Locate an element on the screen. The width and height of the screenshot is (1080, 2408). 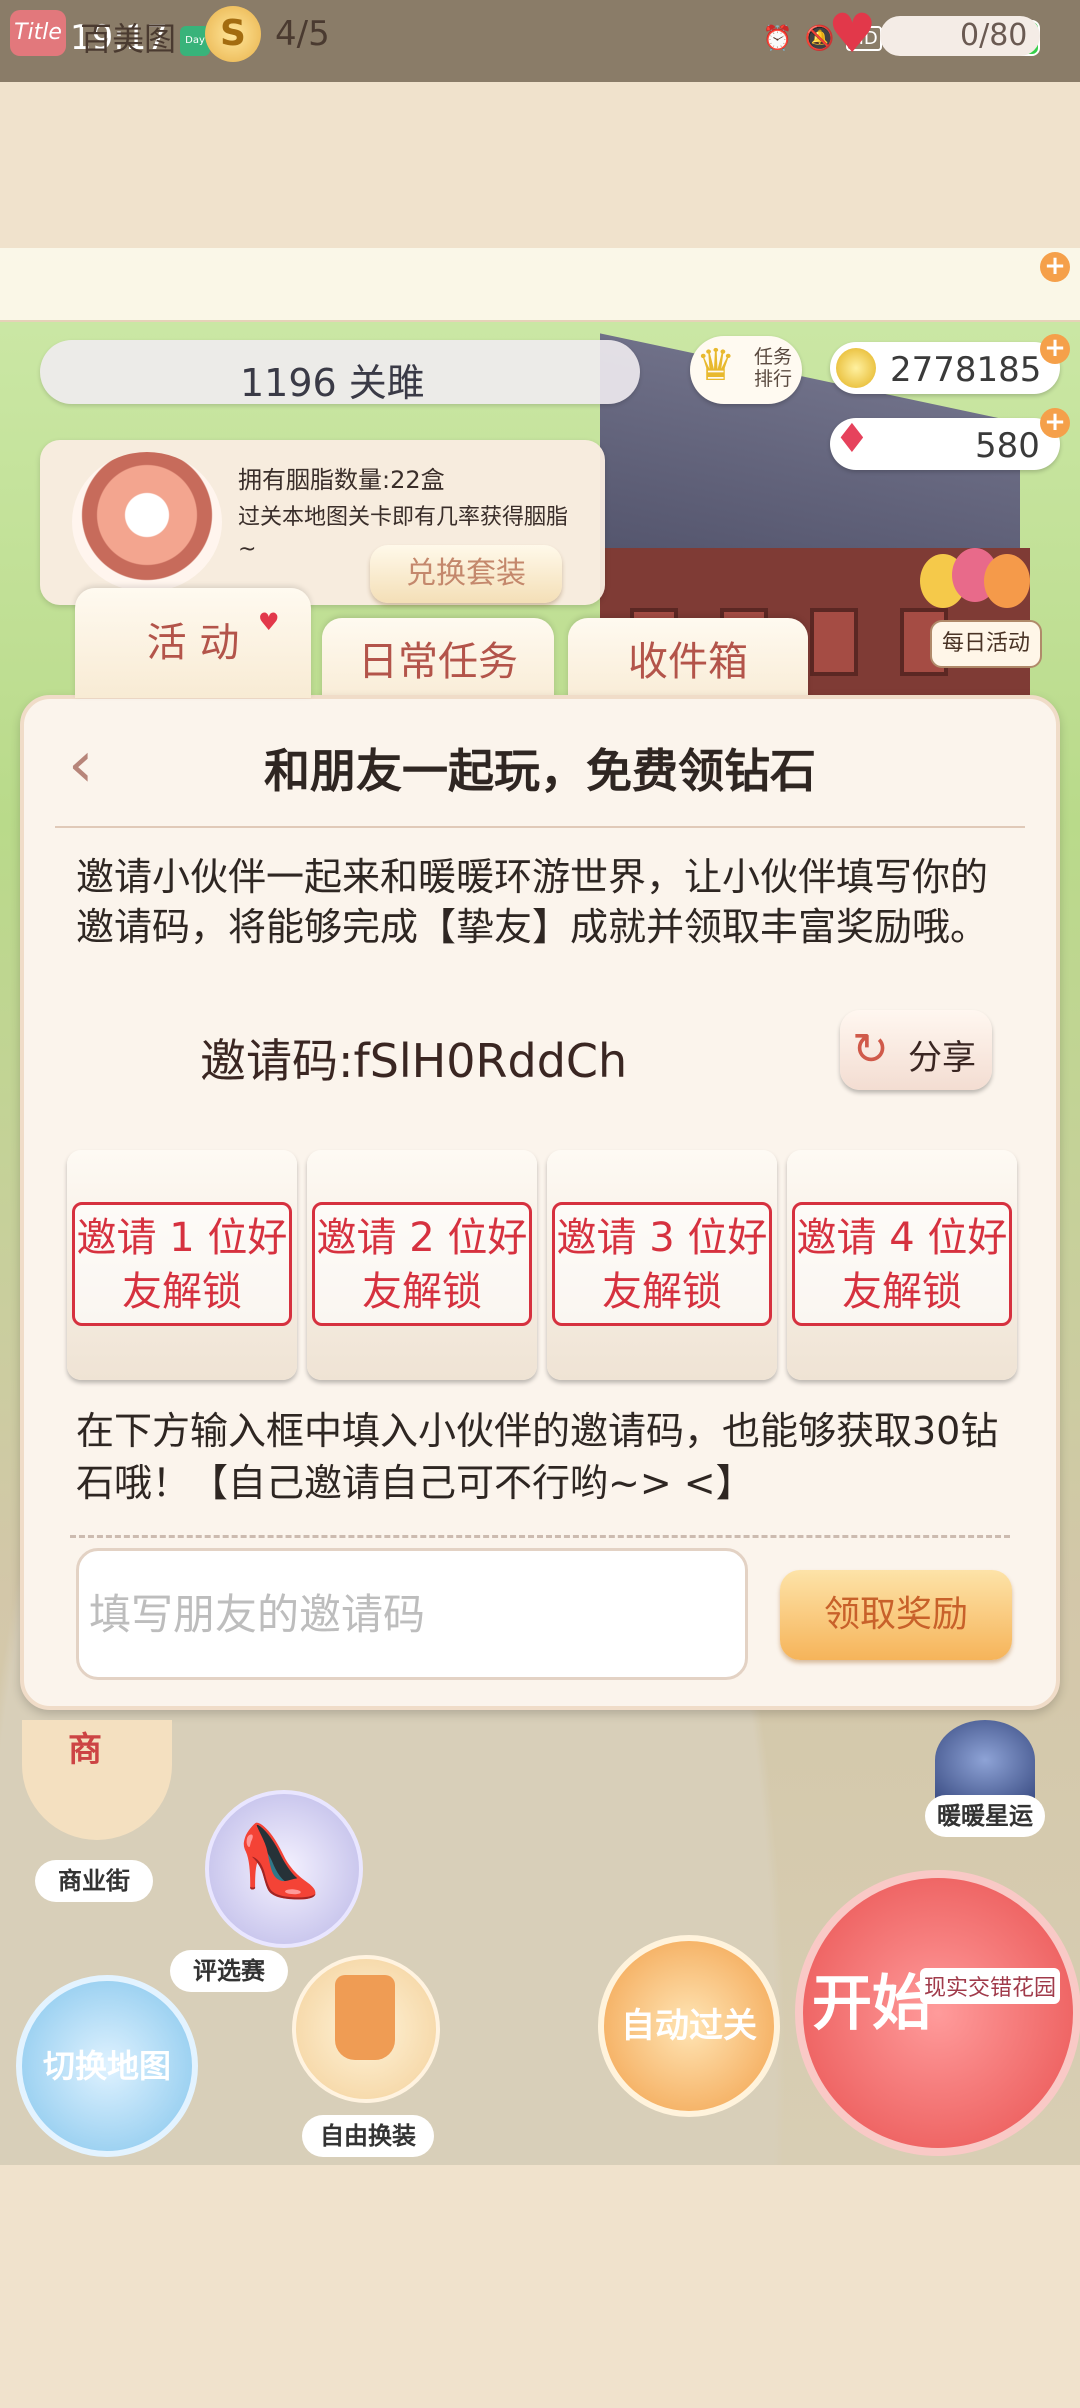
switch-map-button: 切换地图 is located at coordinates (107, 2066).